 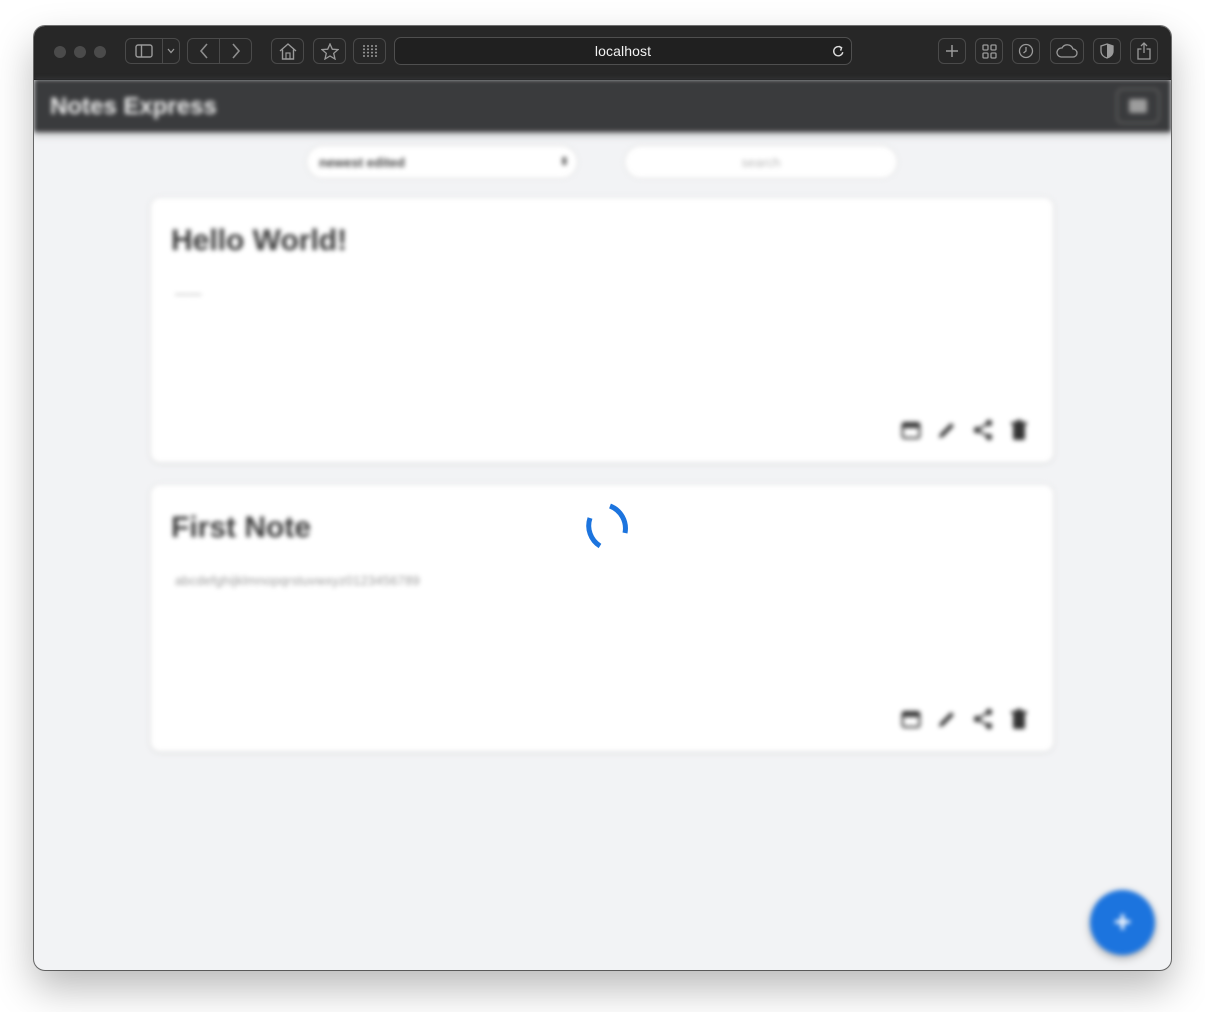 I want to click on sort-select: newest edited ⬍, so click(x=442, y=162).